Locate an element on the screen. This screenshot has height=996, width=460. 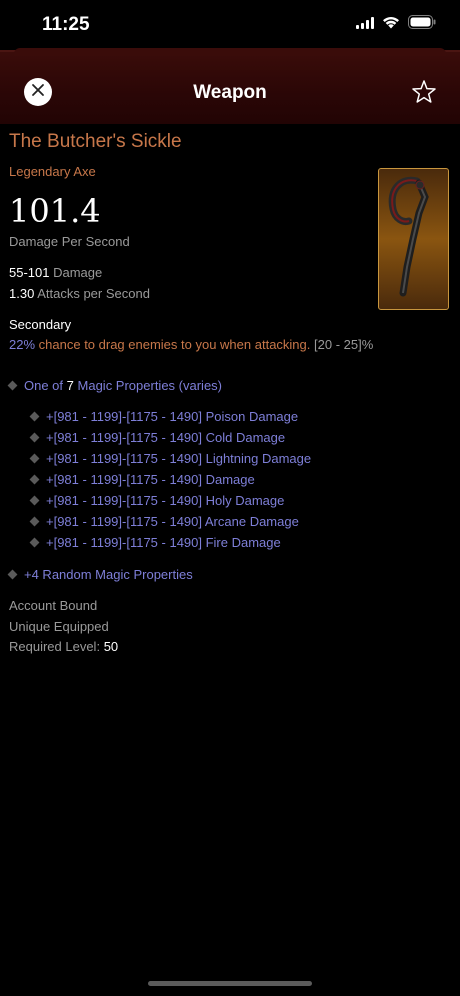
magic-option: +[981 - 1199]-[1175 - 1490] Damage is located at coordinates (142, 479).